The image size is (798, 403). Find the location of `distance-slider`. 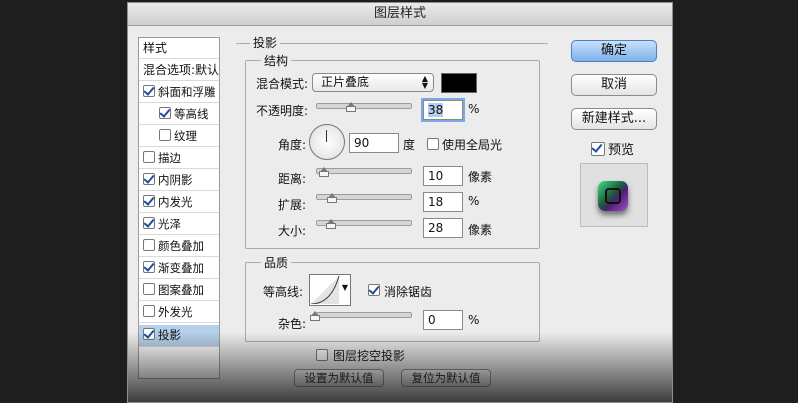

distance-slider is located at coordinates (364, 171).